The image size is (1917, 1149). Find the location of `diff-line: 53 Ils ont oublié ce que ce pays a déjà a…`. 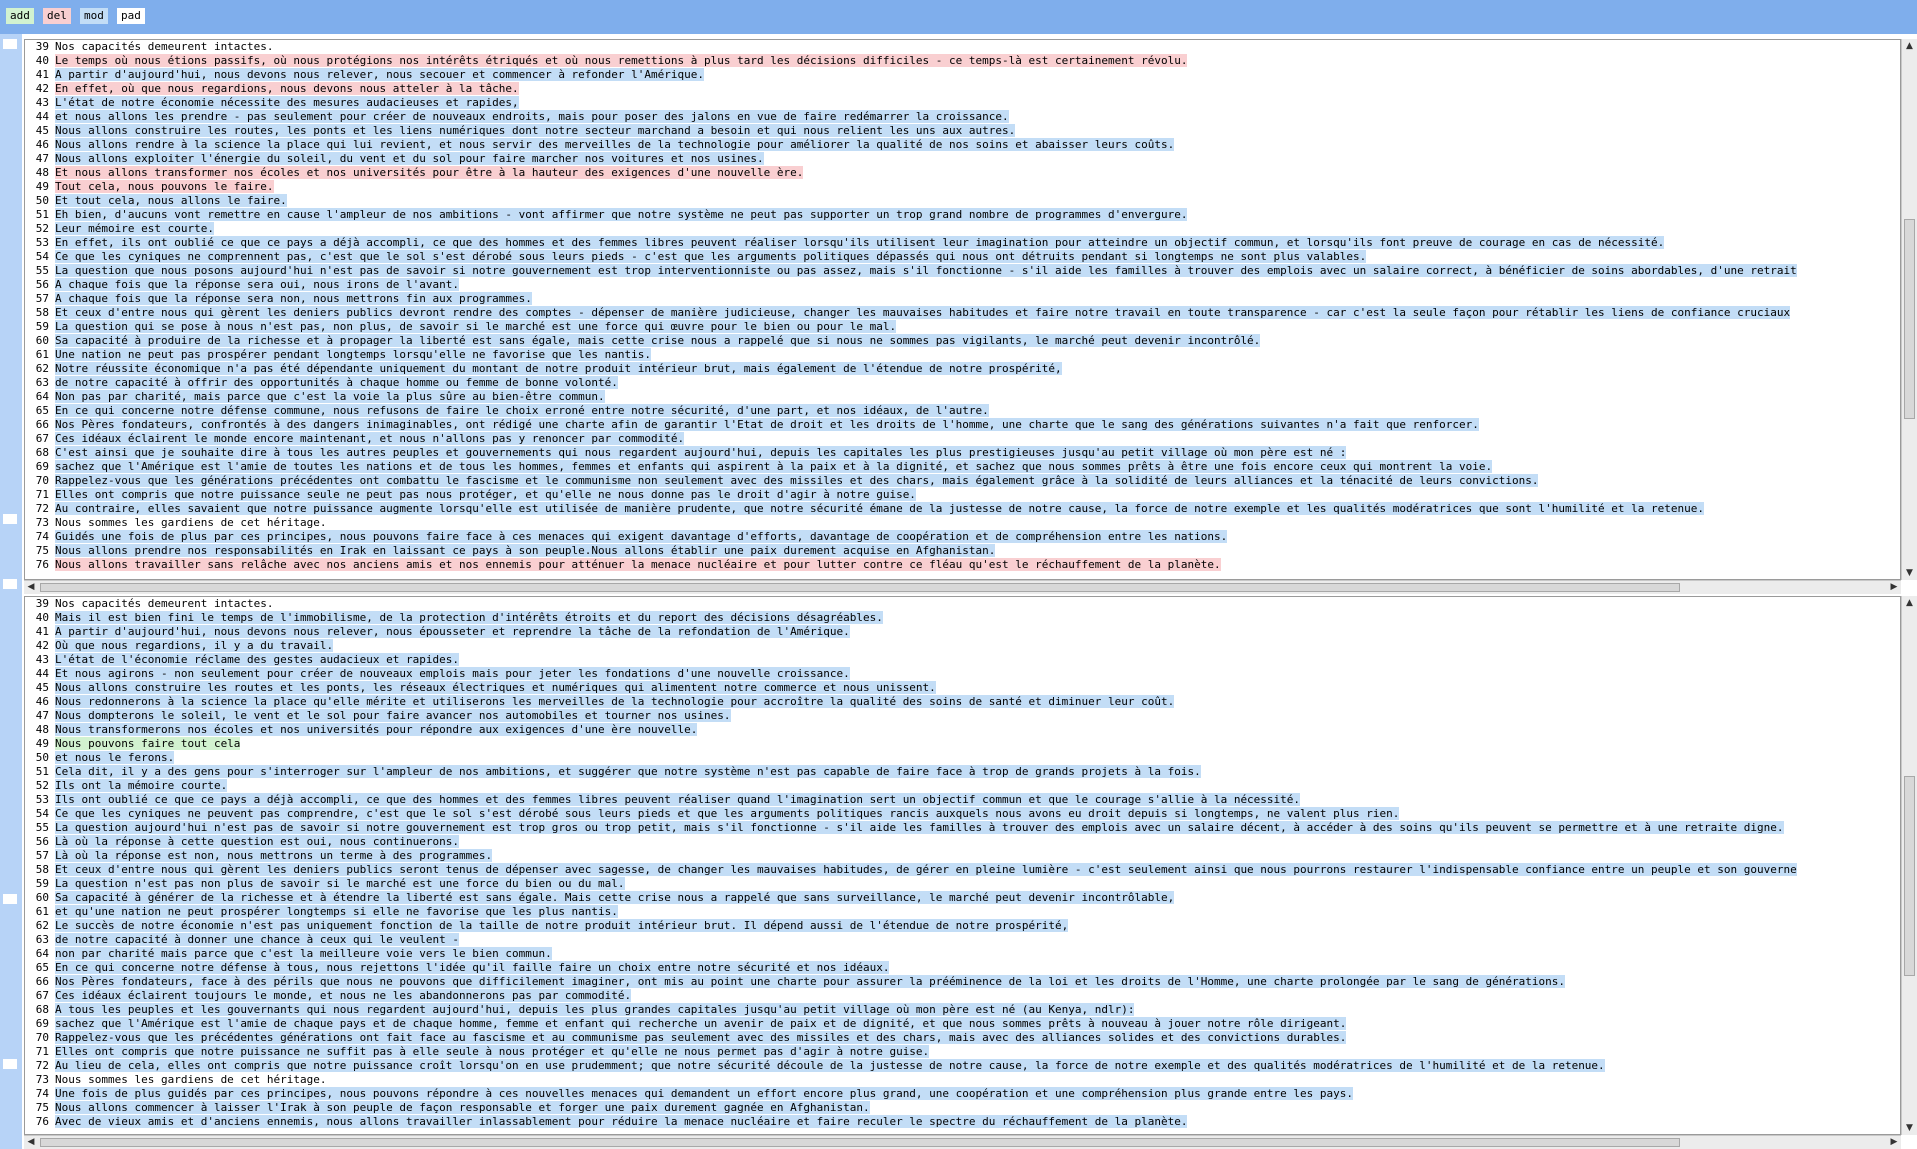

diff-line: 53 Ils ont oublié ce que ce pays a déjà a… is located at coordinates (962, 800).